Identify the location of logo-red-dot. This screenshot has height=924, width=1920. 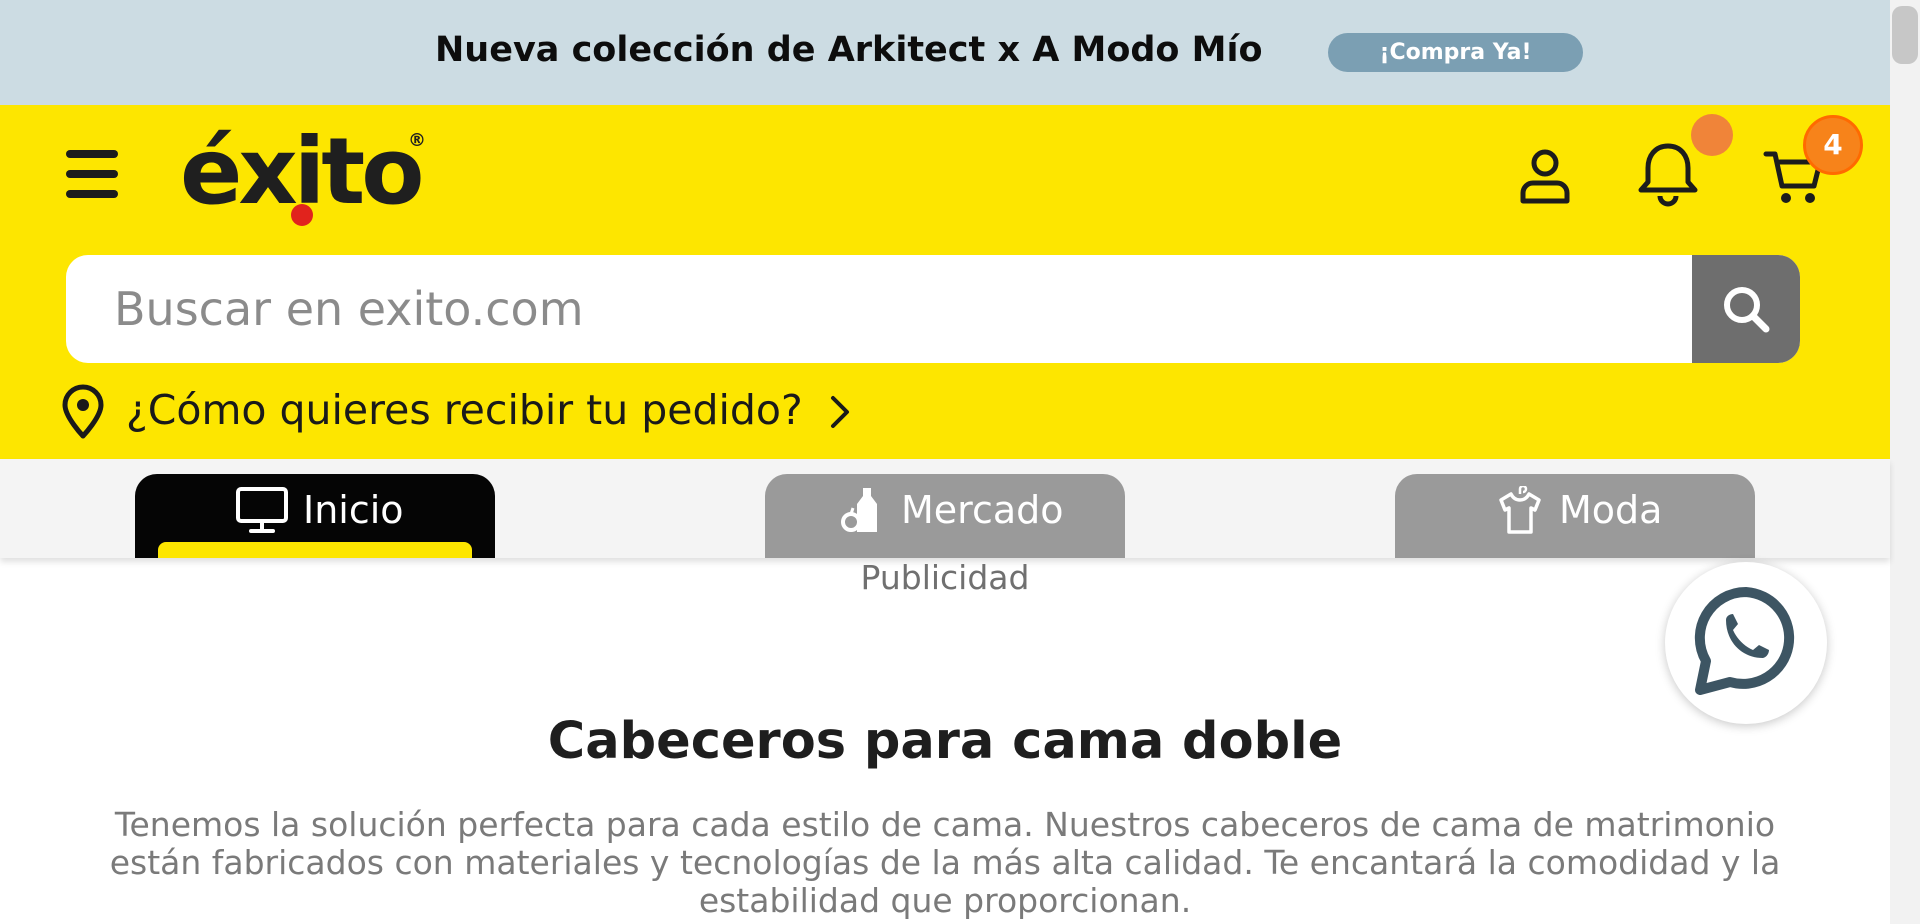
(302, 215).